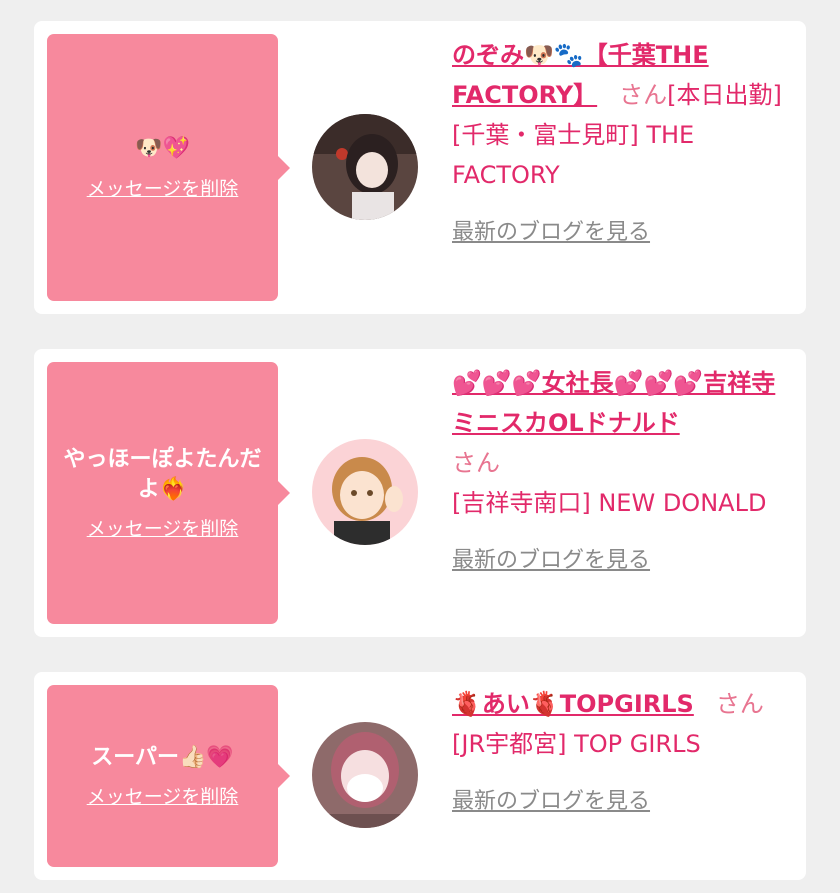  What do you see at coordinates (613, 403) in the screenshot?
I see `girl-name-link: 💕💕💕女社長💕💕💕吉祥寺ミニスカOLドナルド` at bounding box center [613, 403].